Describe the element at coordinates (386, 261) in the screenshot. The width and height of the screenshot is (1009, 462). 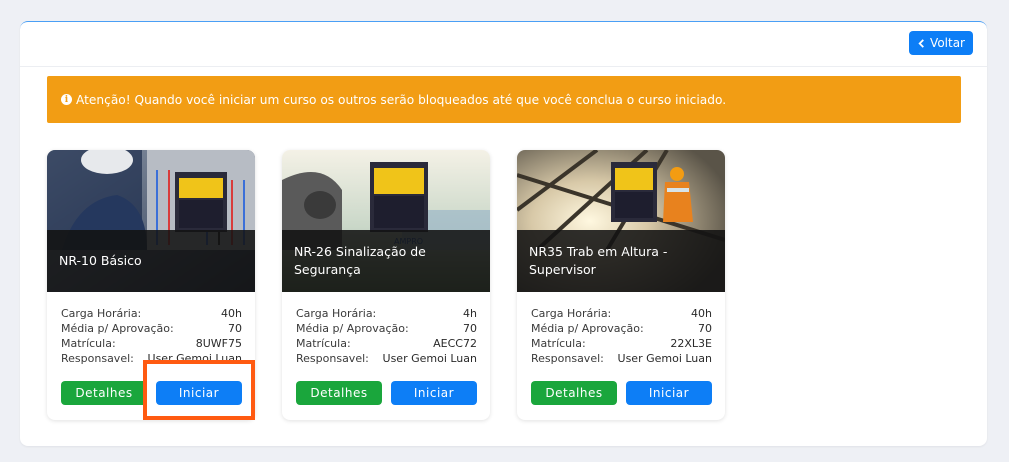
I see `course-title: NR-26 Sinalização de Segurança` at that location.